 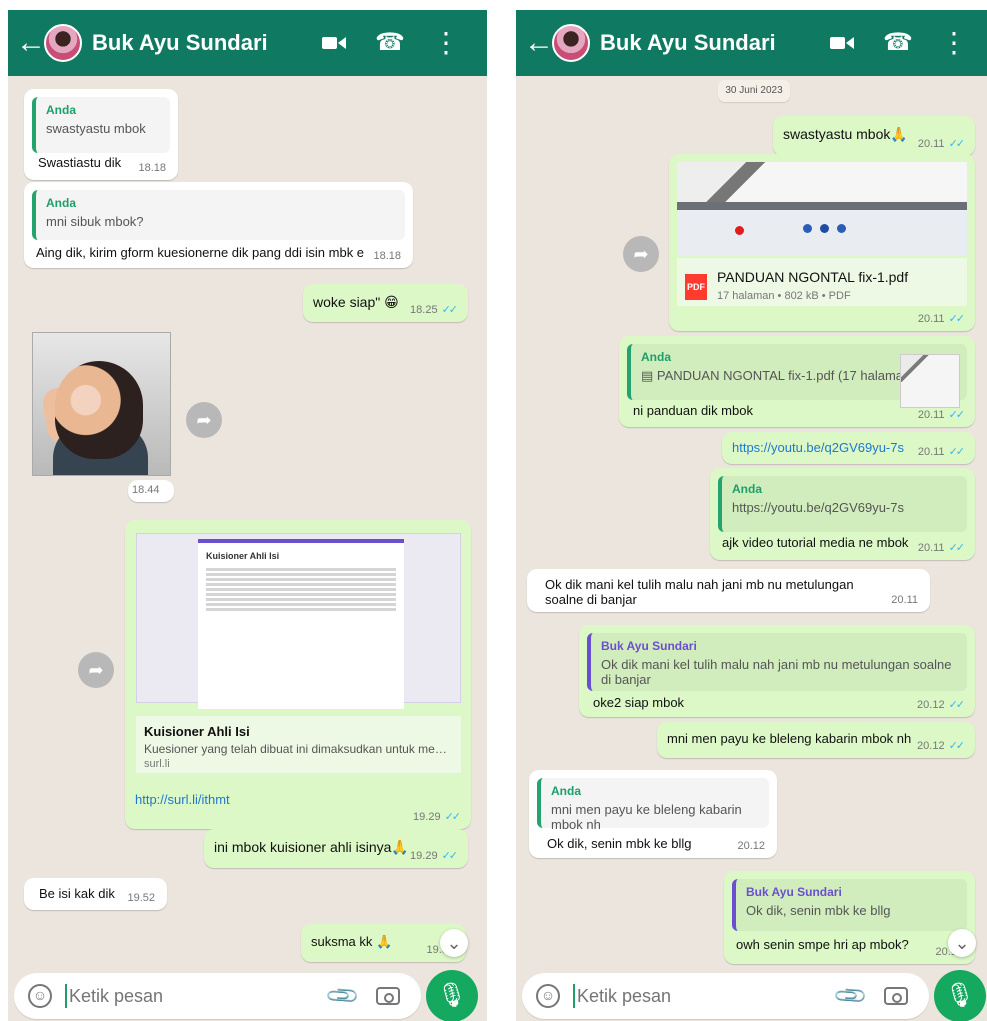 I want to click on document-preview-card: Kuisioner Ahli Isi, so click(x=298, y=621).